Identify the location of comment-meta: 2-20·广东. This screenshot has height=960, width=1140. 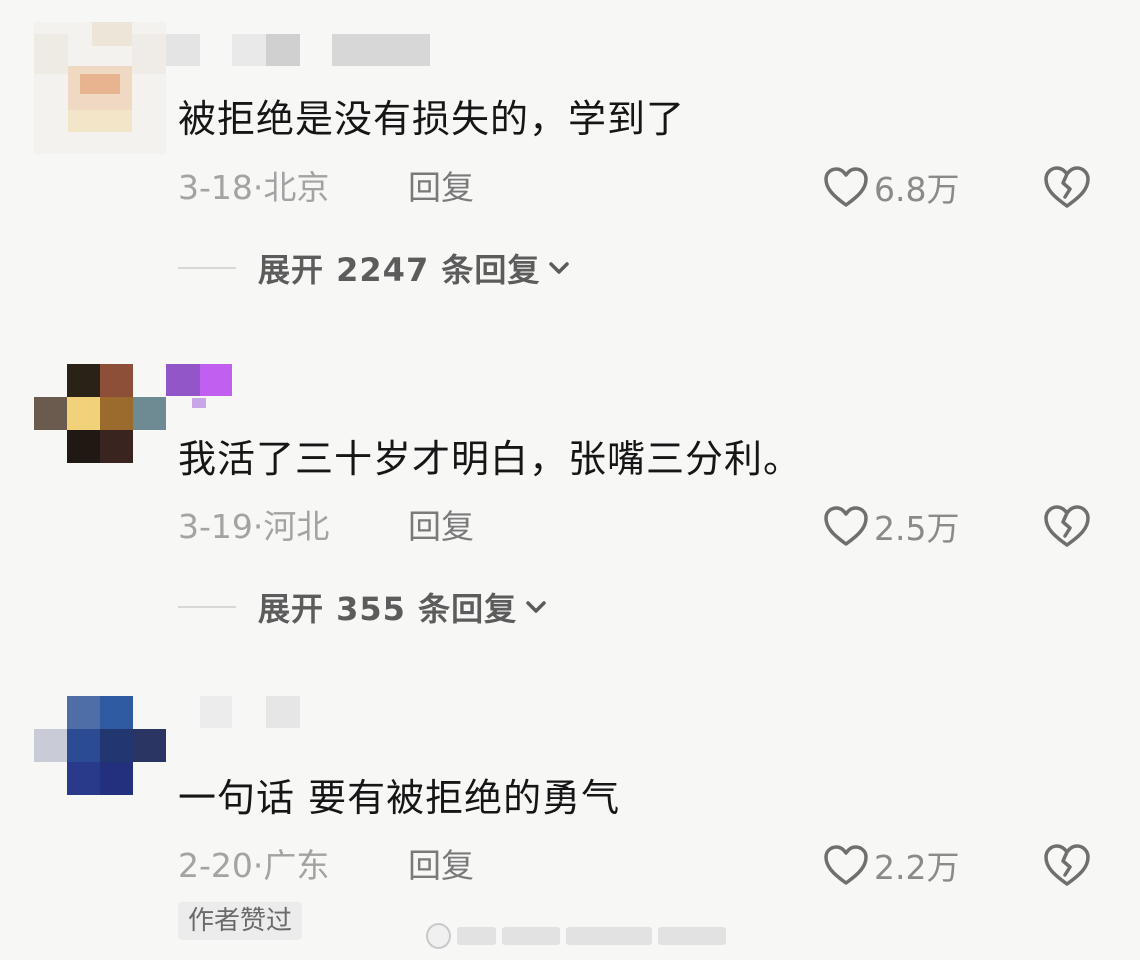
(253, 866).